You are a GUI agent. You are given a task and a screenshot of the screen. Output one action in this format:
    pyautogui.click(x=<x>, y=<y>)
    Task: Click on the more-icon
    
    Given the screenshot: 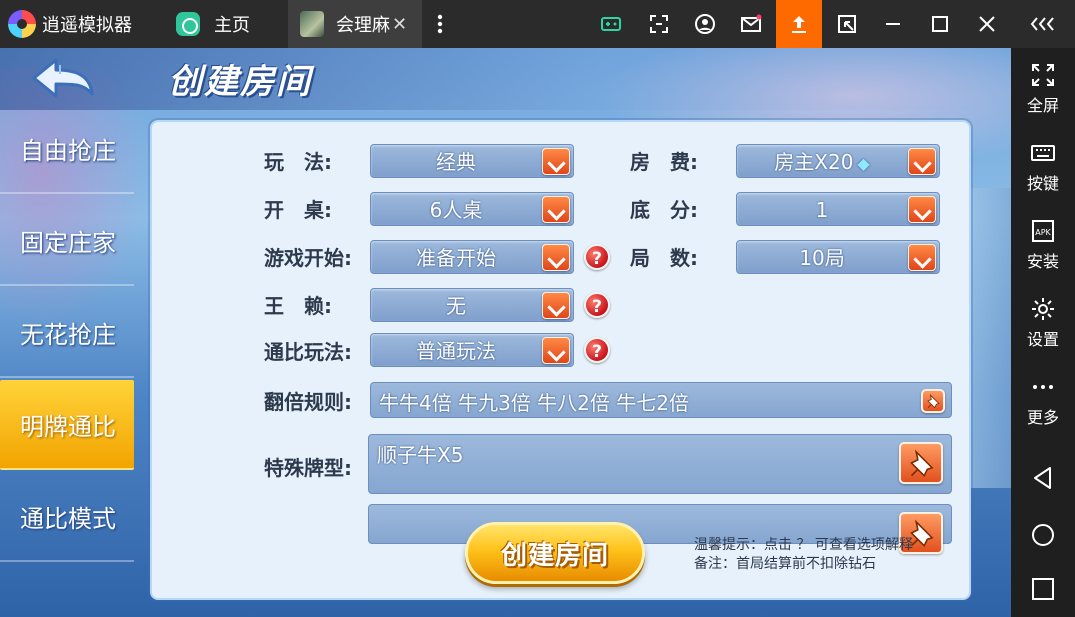 What is the action you would take?
    pyautogui.click(x=1043, y=387)
    